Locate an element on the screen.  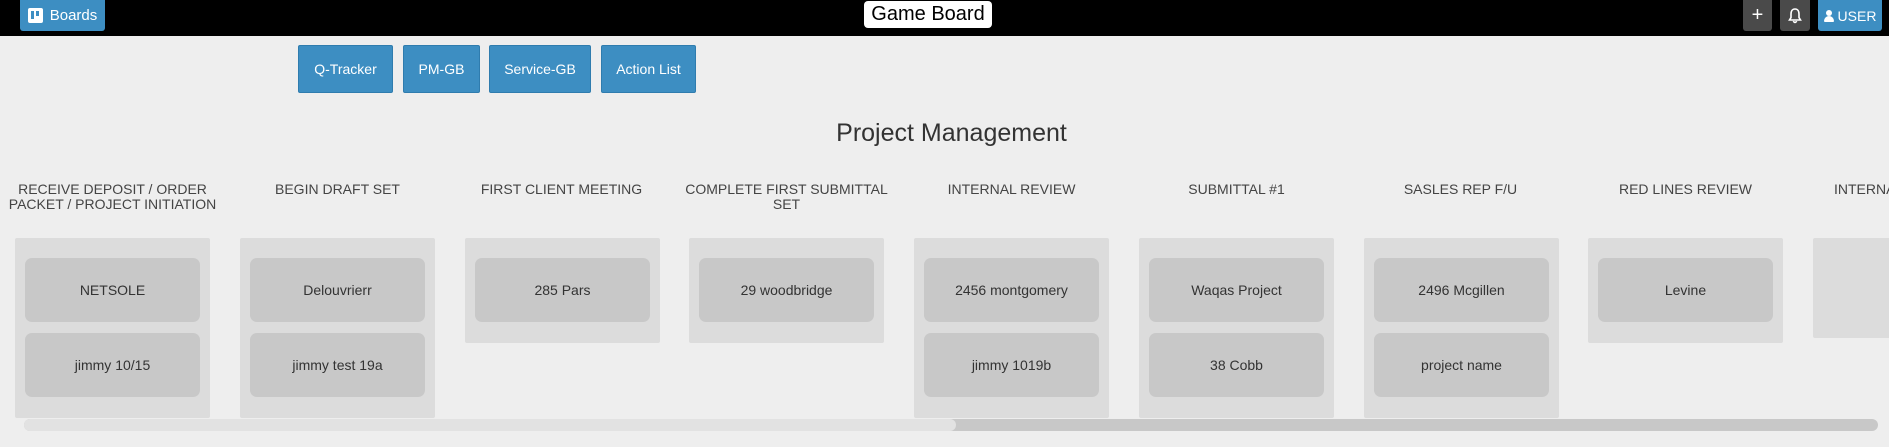
list-column: 285 Pars is located at coordinates (562, 290).